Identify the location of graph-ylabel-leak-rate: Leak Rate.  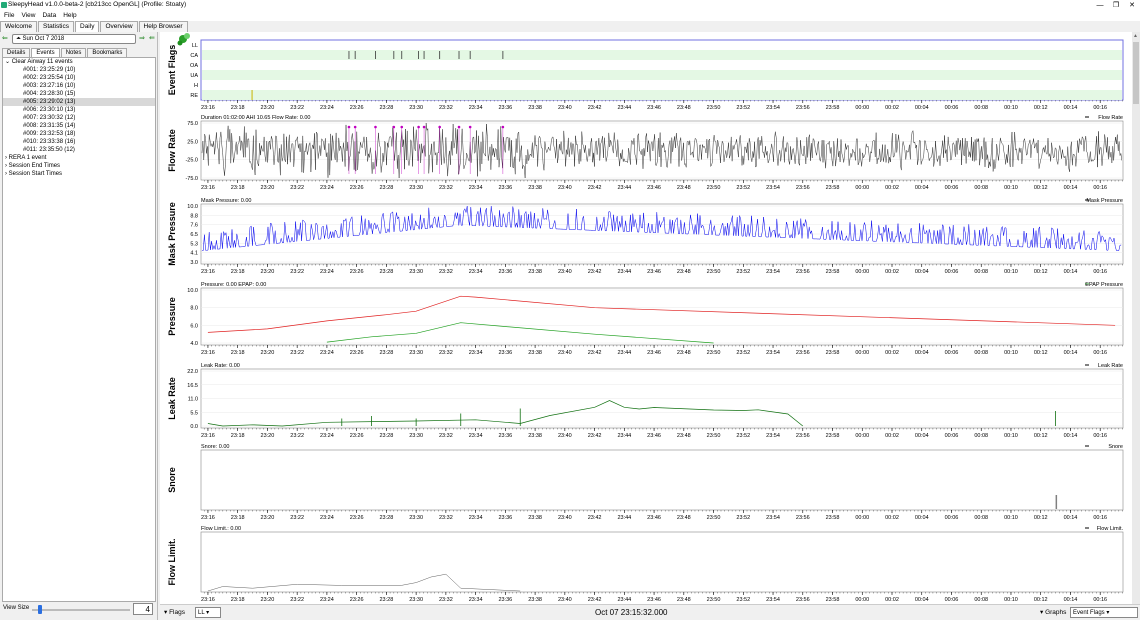
(172, 398).